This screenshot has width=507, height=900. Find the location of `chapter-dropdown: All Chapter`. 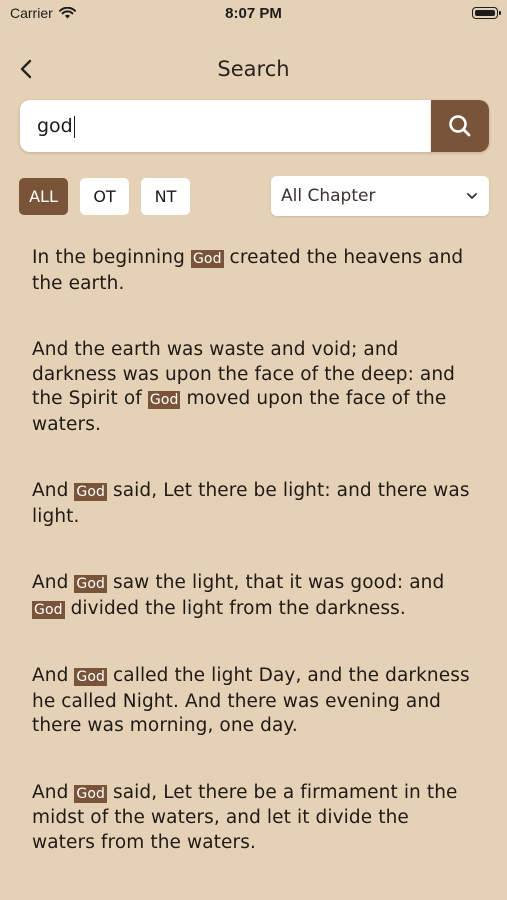

chapter-dropdown: All Chapter is located at coordinates (380, 196).